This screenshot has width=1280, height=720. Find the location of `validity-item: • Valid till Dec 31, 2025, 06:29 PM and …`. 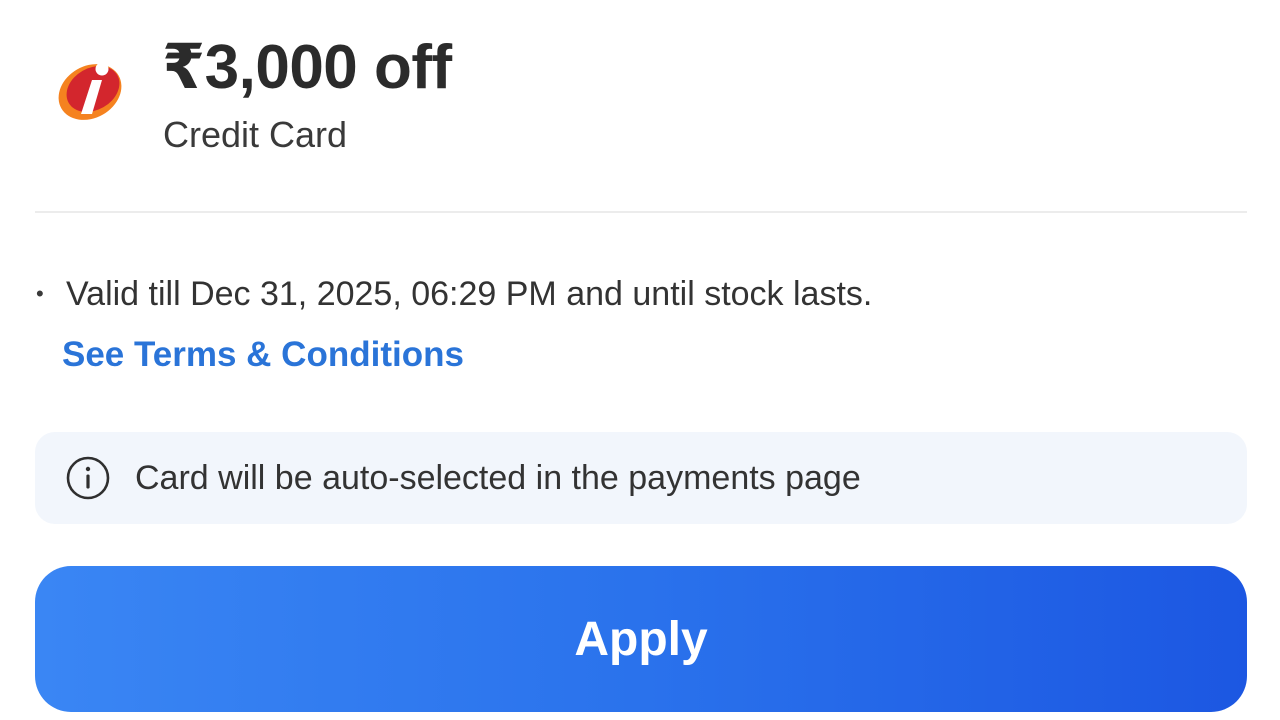

validity-item: • Valid till Dec 31, 2025, 06:29 PM and … is located at coordinates (454, 294).